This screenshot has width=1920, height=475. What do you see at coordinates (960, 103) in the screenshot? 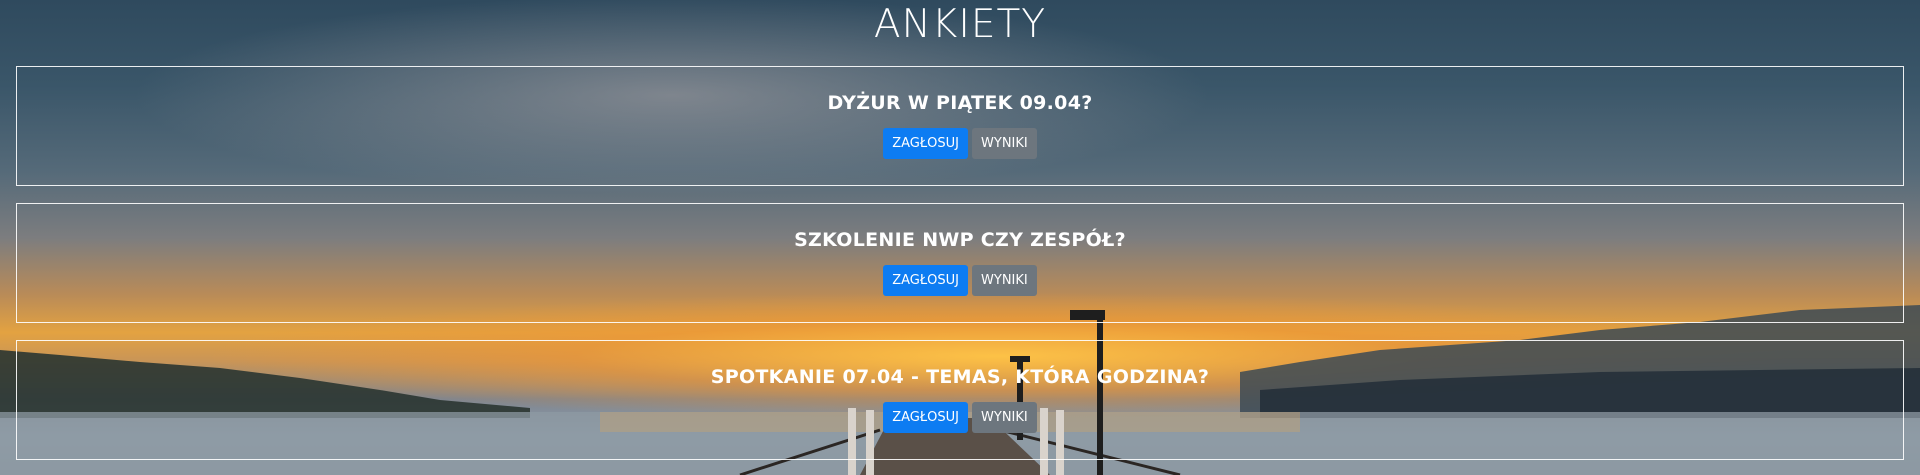
I see `poll-question: DYŻUR W PIĄTEK 09.04?` at bounding box center [960, 103].